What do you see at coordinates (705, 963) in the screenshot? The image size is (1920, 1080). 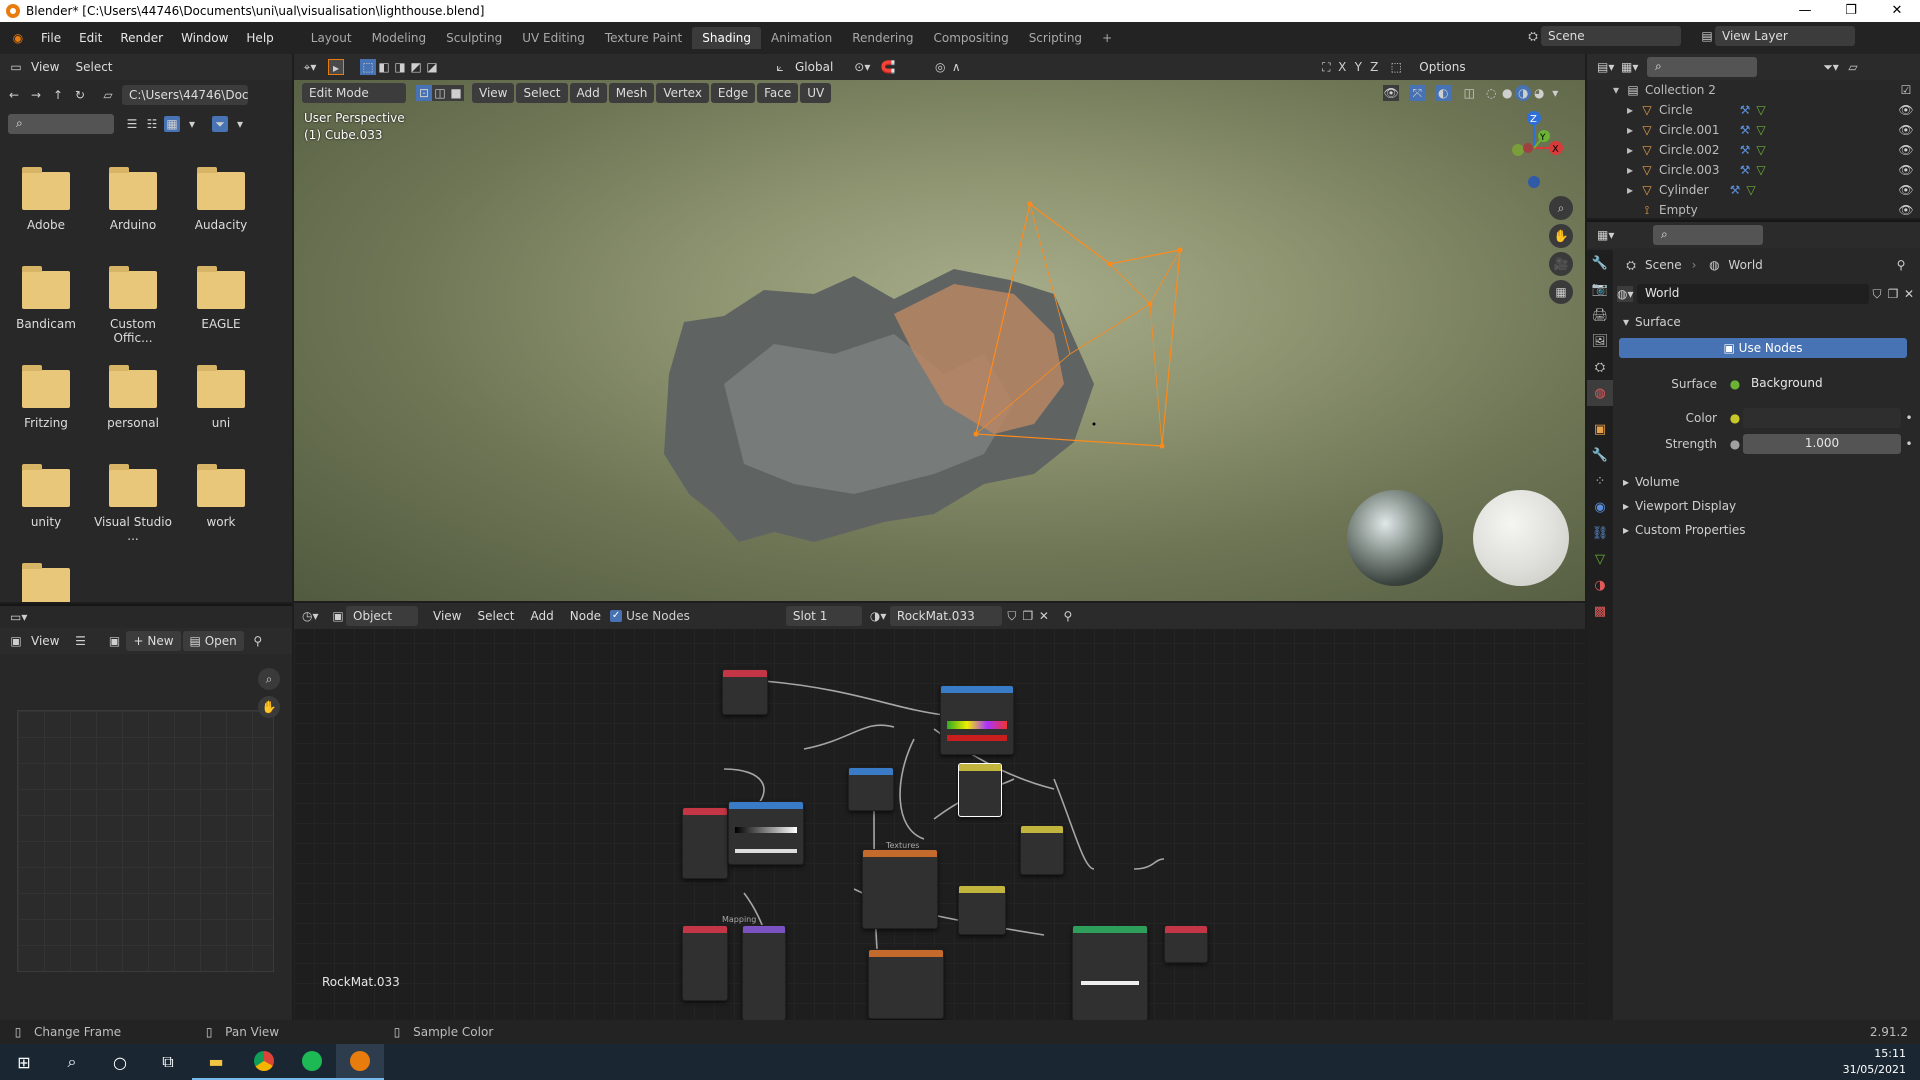 I see `node-mapping-coords` at bounding box center [705, 963].